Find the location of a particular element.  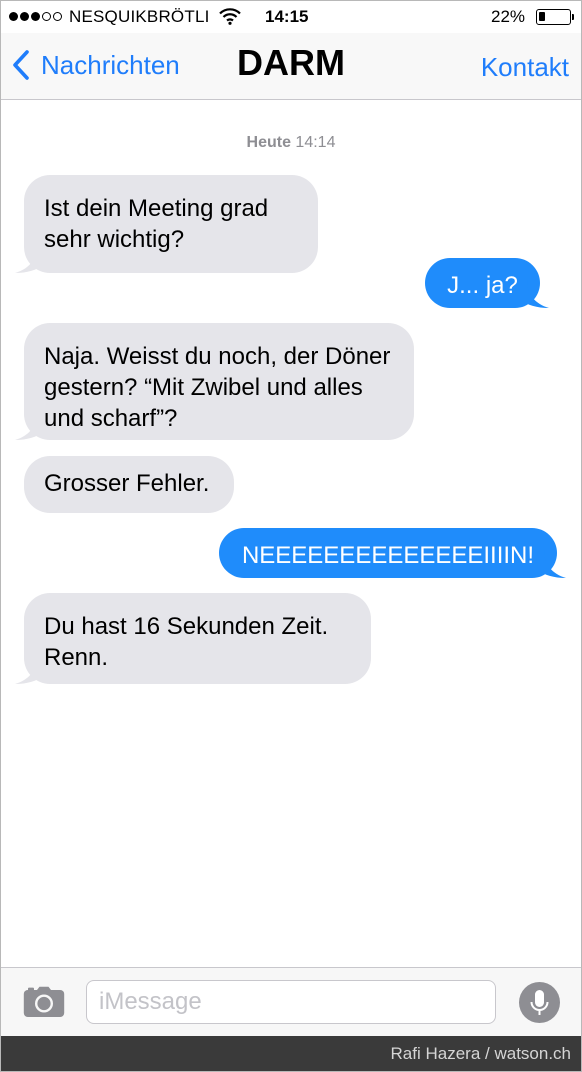

message-text: NEEEEEEEEEEEEEEIIIIN! is located at coordinates (388, 555).